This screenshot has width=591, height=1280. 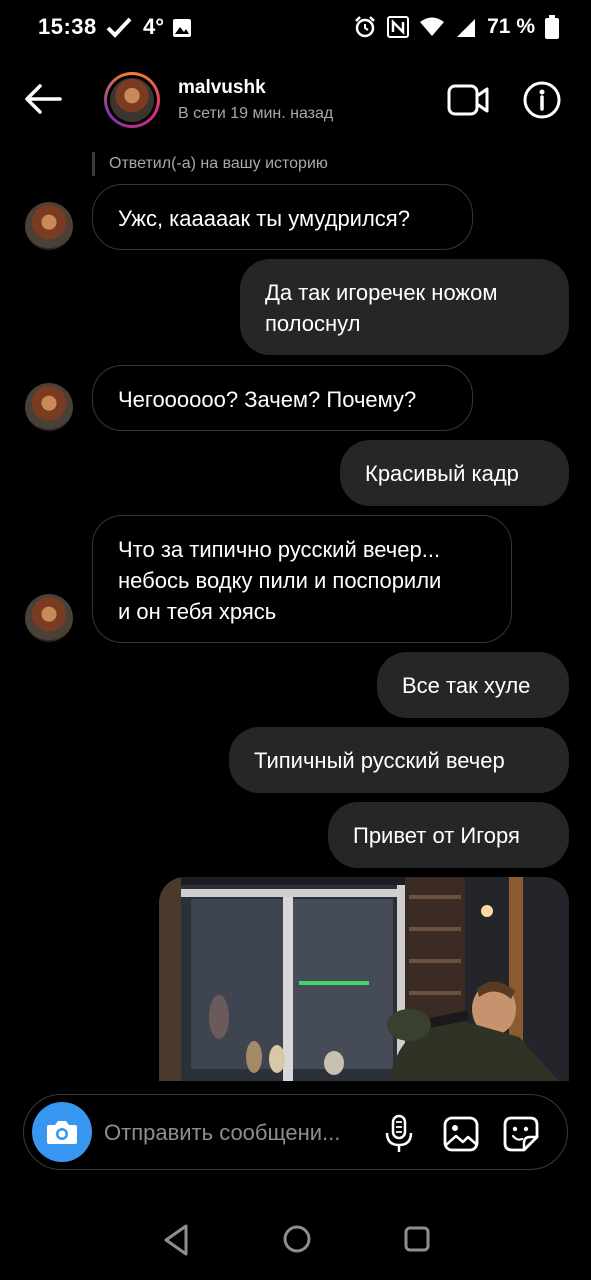 I want to click on message-bubble-received: Чегоооооо? Зачем? Почему?, so click(x=282, y=398).